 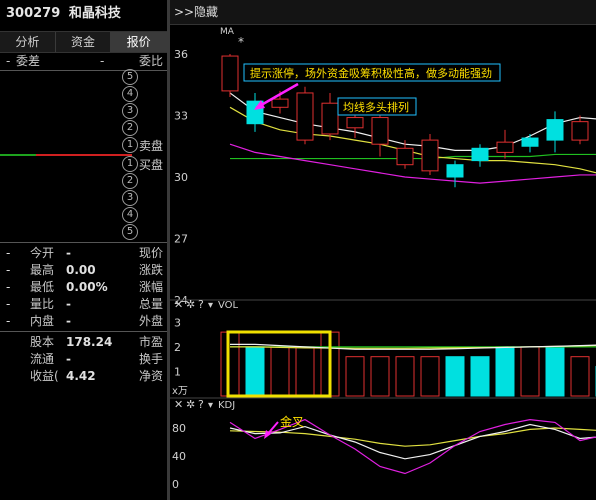 I want to click on sell-level-1: 1, so click(x=130, y=145).